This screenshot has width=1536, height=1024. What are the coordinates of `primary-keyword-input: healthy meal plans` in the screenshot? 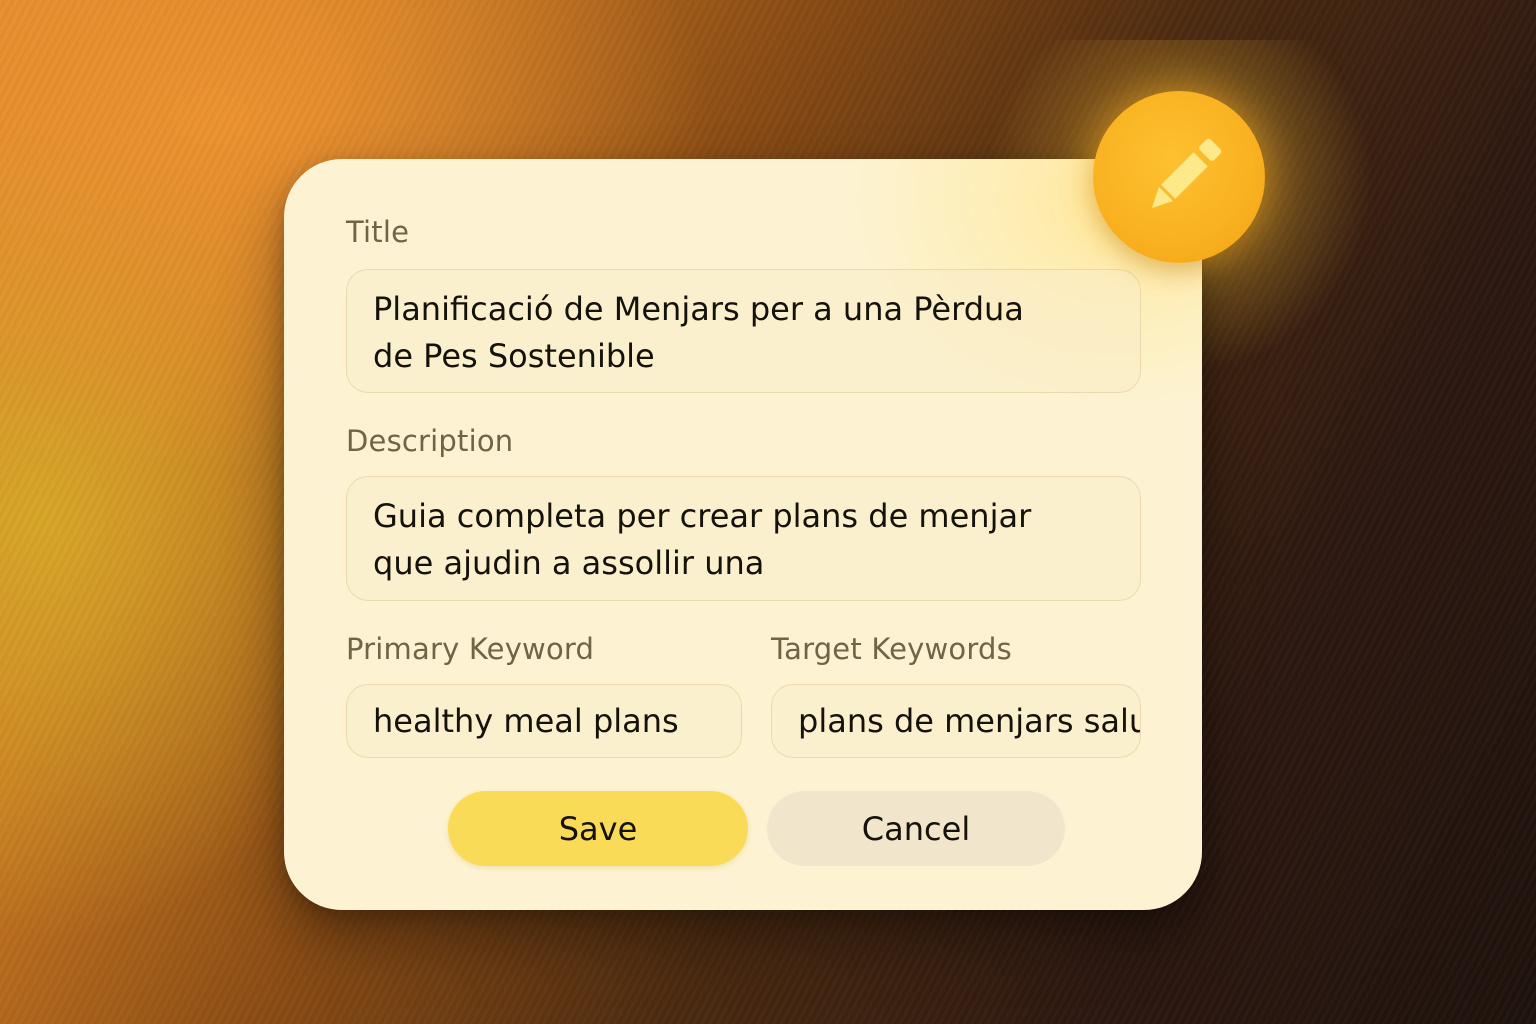 It's located at (544, 721).